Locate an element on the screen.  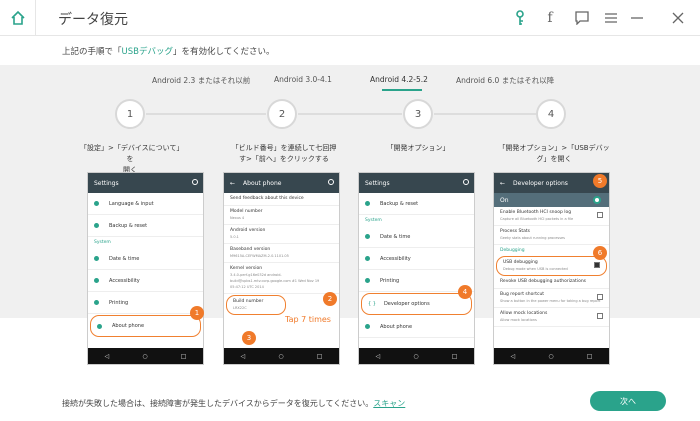
item-label: Developer options is located at coordinates (406, 304).